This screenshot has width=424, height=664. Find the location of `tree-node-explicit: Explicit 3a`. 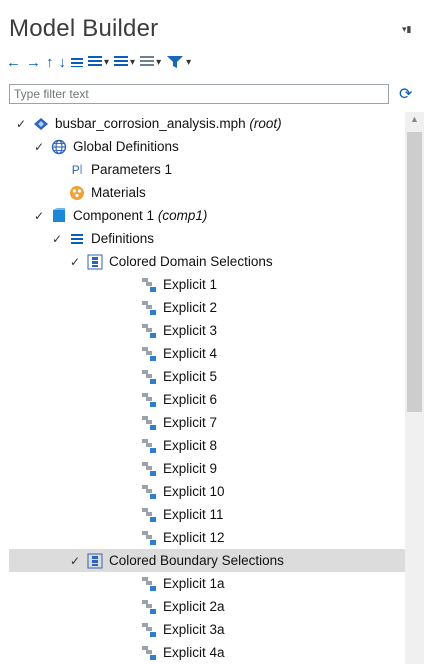

tree-node-explicit: Explicit 3a is located at coordinates (207, 629).